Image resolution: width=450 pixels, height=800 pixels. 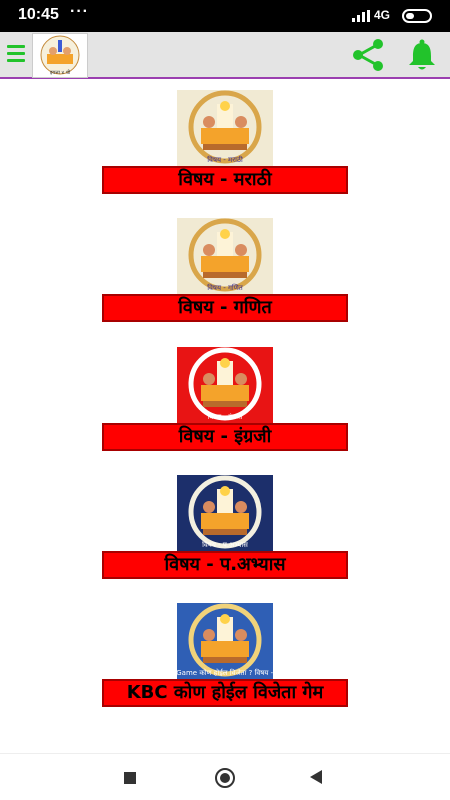 I want to click on subject-button: विषय - मराठी, so click(x=225, y=180).